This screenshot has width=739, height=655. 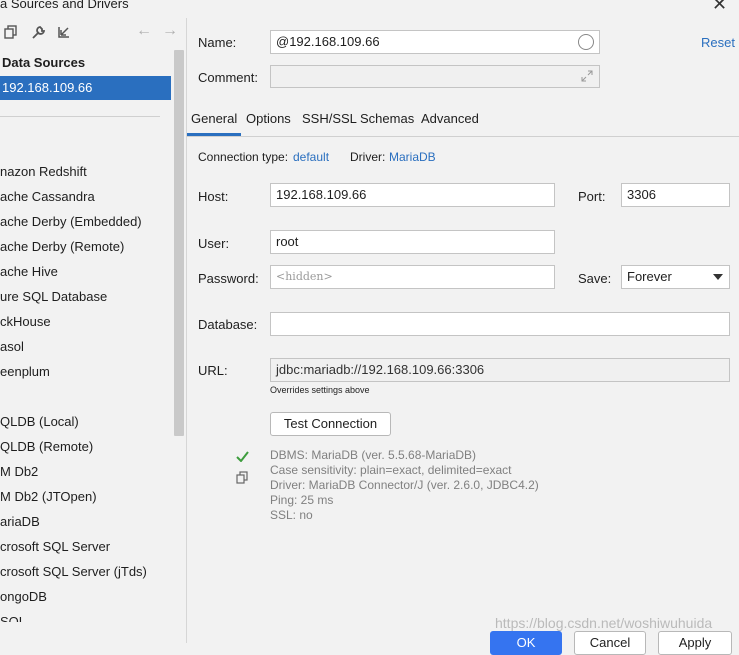 I want to click on color-circle-icon, so click(x=586, y=42).